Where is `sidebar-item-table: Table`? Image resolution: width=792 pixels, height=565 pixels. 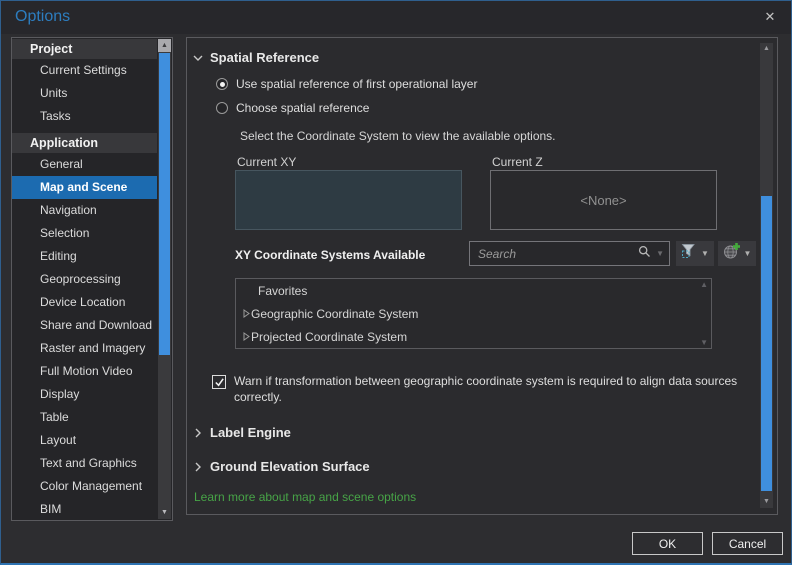
sidebar-item-table: Table is located at coordinates (84, 417).